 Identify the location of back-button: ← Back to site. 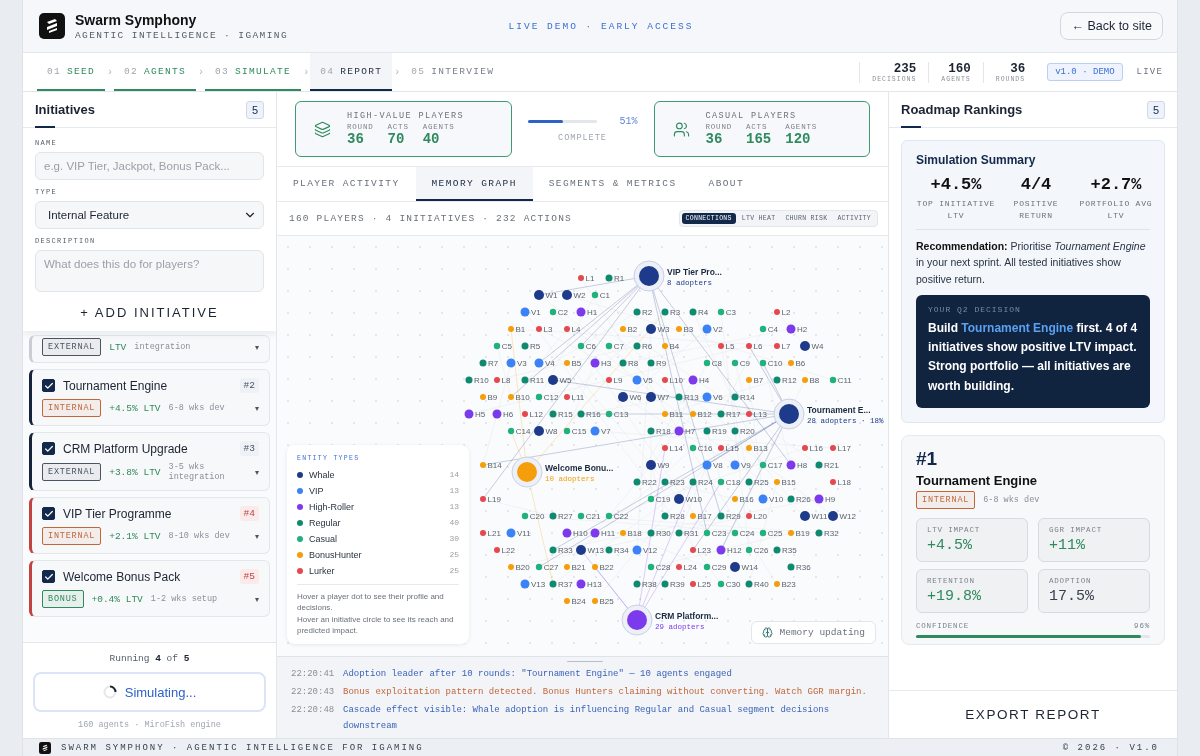
(1111, 26).